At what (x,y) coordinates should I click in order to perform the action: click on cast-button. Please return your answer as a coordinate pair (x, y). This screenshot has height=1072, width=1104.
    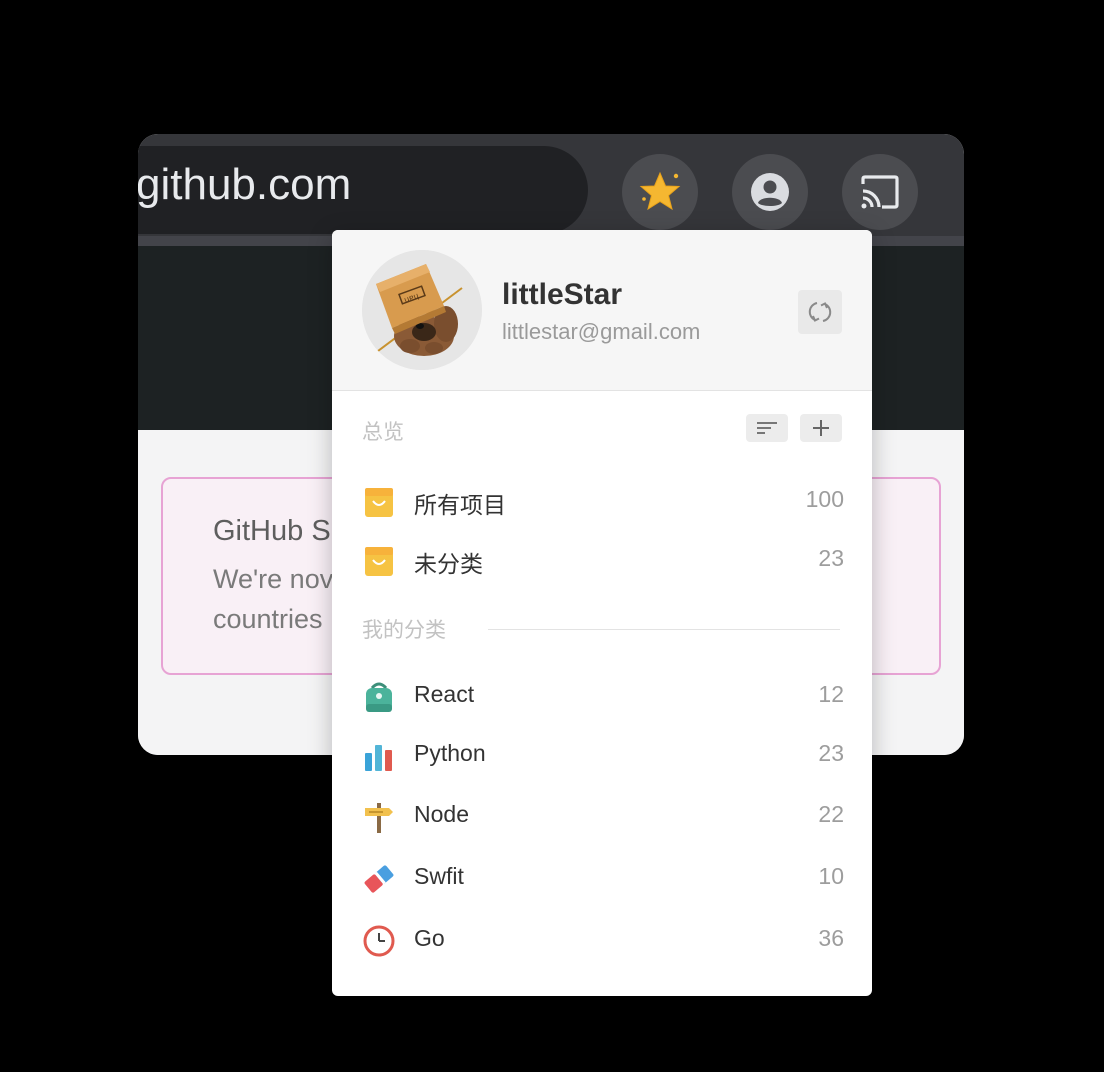
    Looking at the image, I should click on (880, 192).